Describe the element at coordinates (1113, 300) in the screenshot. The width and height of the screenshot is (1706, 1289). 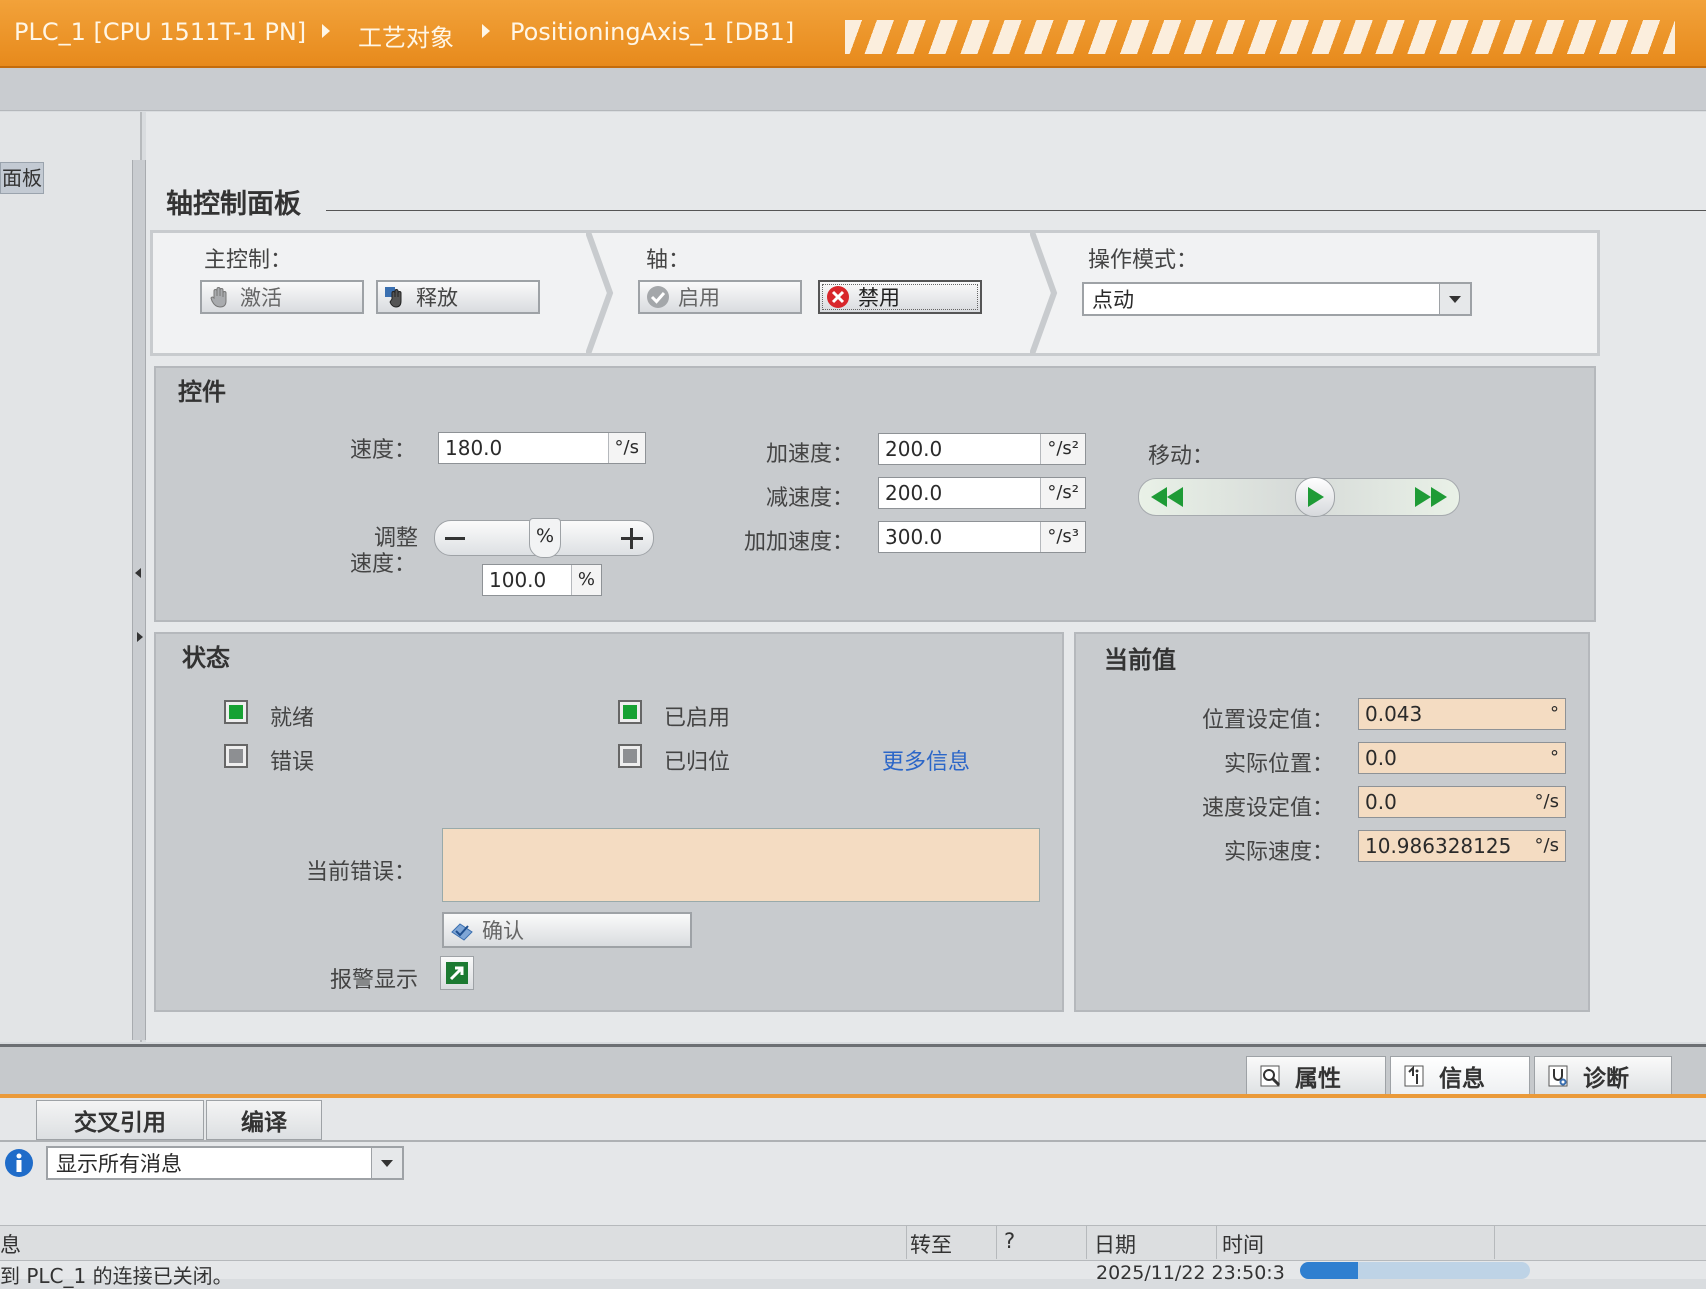
I see `operating-mode-value: 点动` at that location.